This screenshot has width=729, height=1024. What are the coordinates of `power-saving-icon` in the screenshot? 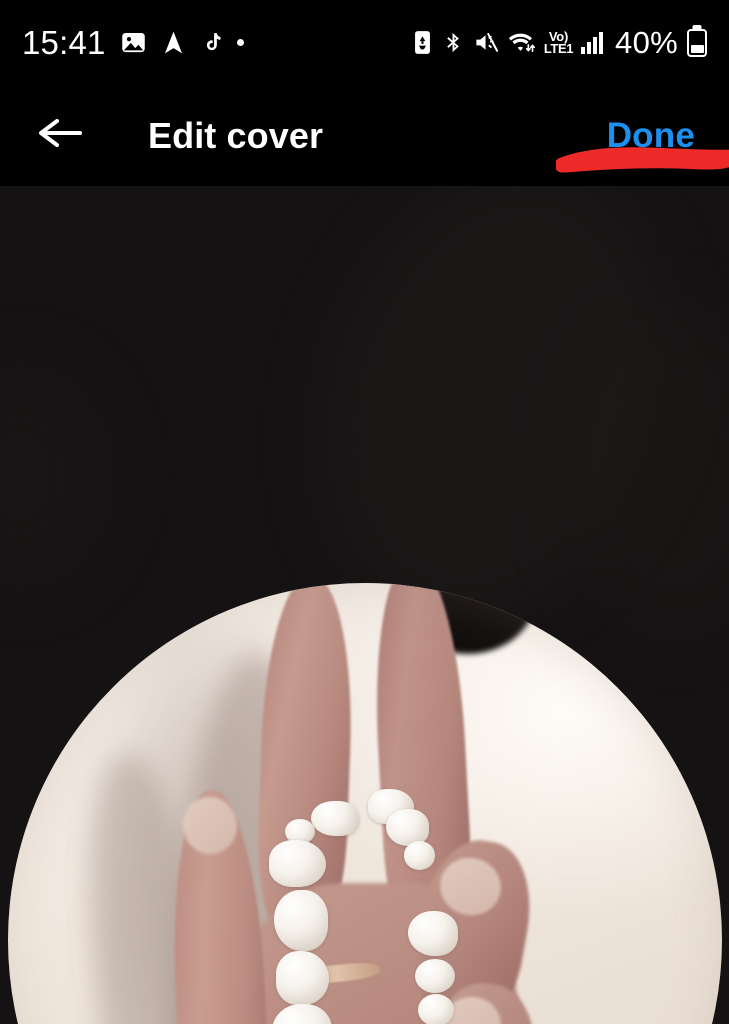 It's located at (422, 42).